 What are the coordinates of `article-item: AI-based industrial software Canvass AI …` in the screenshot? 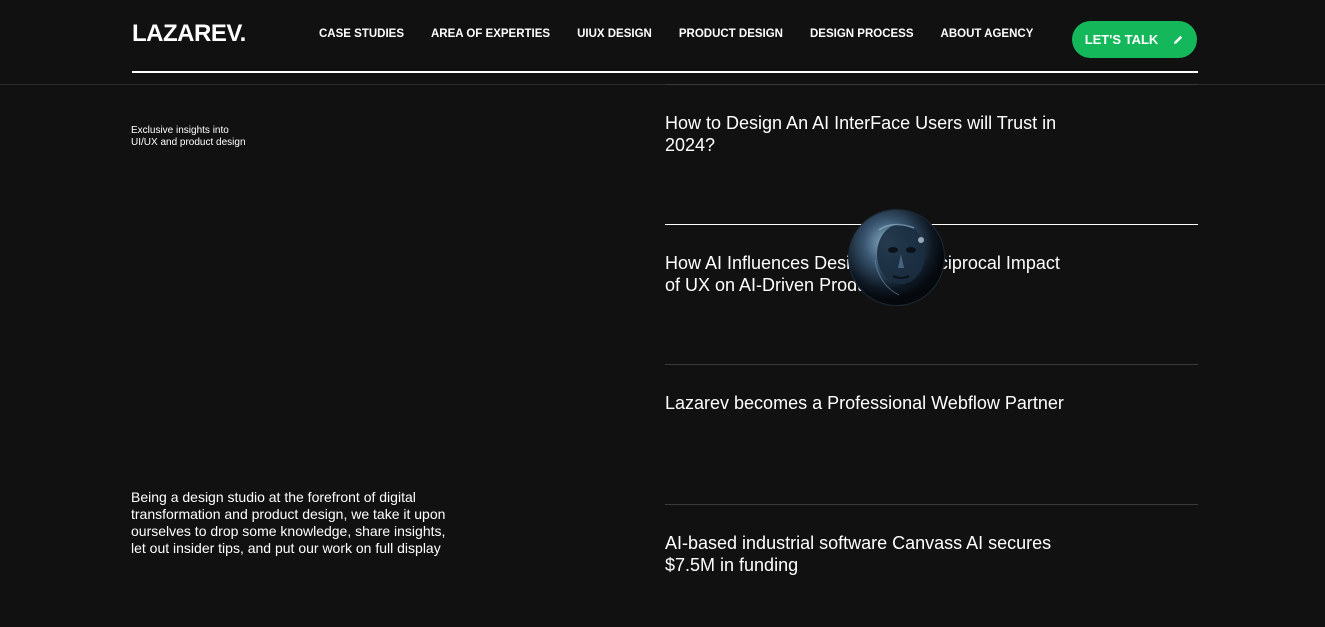 It's located at (931, 565).